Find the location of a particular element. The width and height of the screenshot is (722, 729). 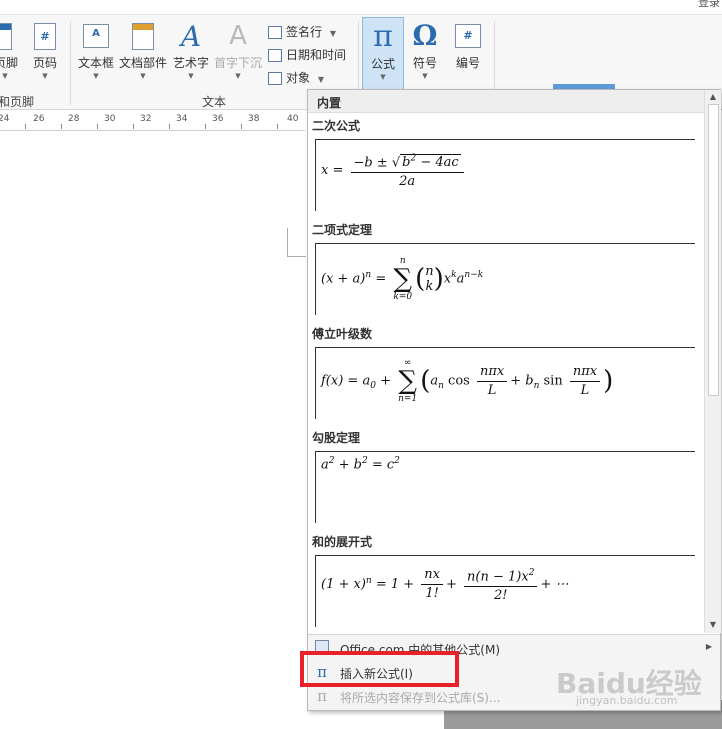

page-number-label: 页码 is located at coordinates (44, 63).